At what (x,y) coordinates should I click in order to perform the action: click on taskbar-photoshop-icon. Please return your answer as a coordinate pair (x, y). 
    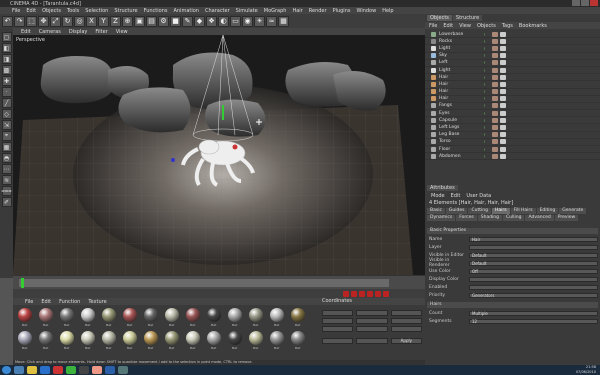
    Looking at the image, I should click on (110, 370).